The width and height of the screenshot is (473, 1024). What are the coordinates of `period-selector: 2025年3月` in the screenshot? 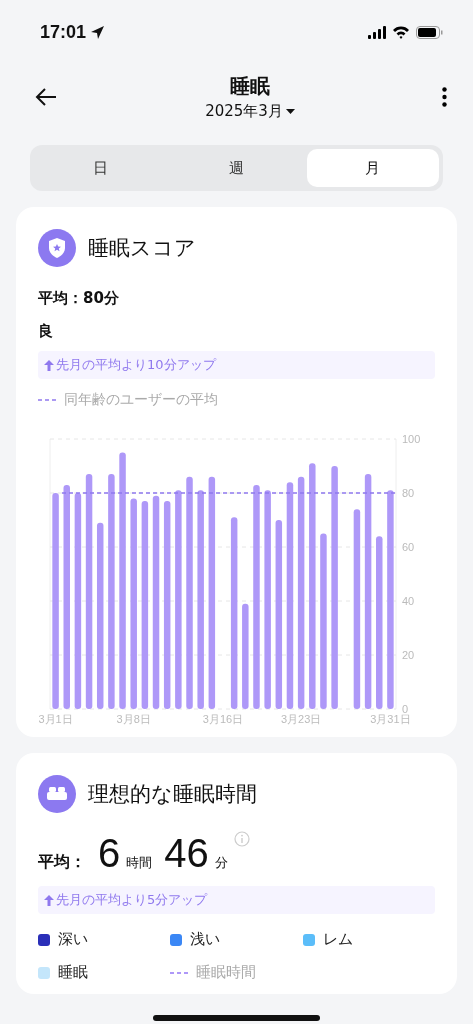 It's located at (250, 111).